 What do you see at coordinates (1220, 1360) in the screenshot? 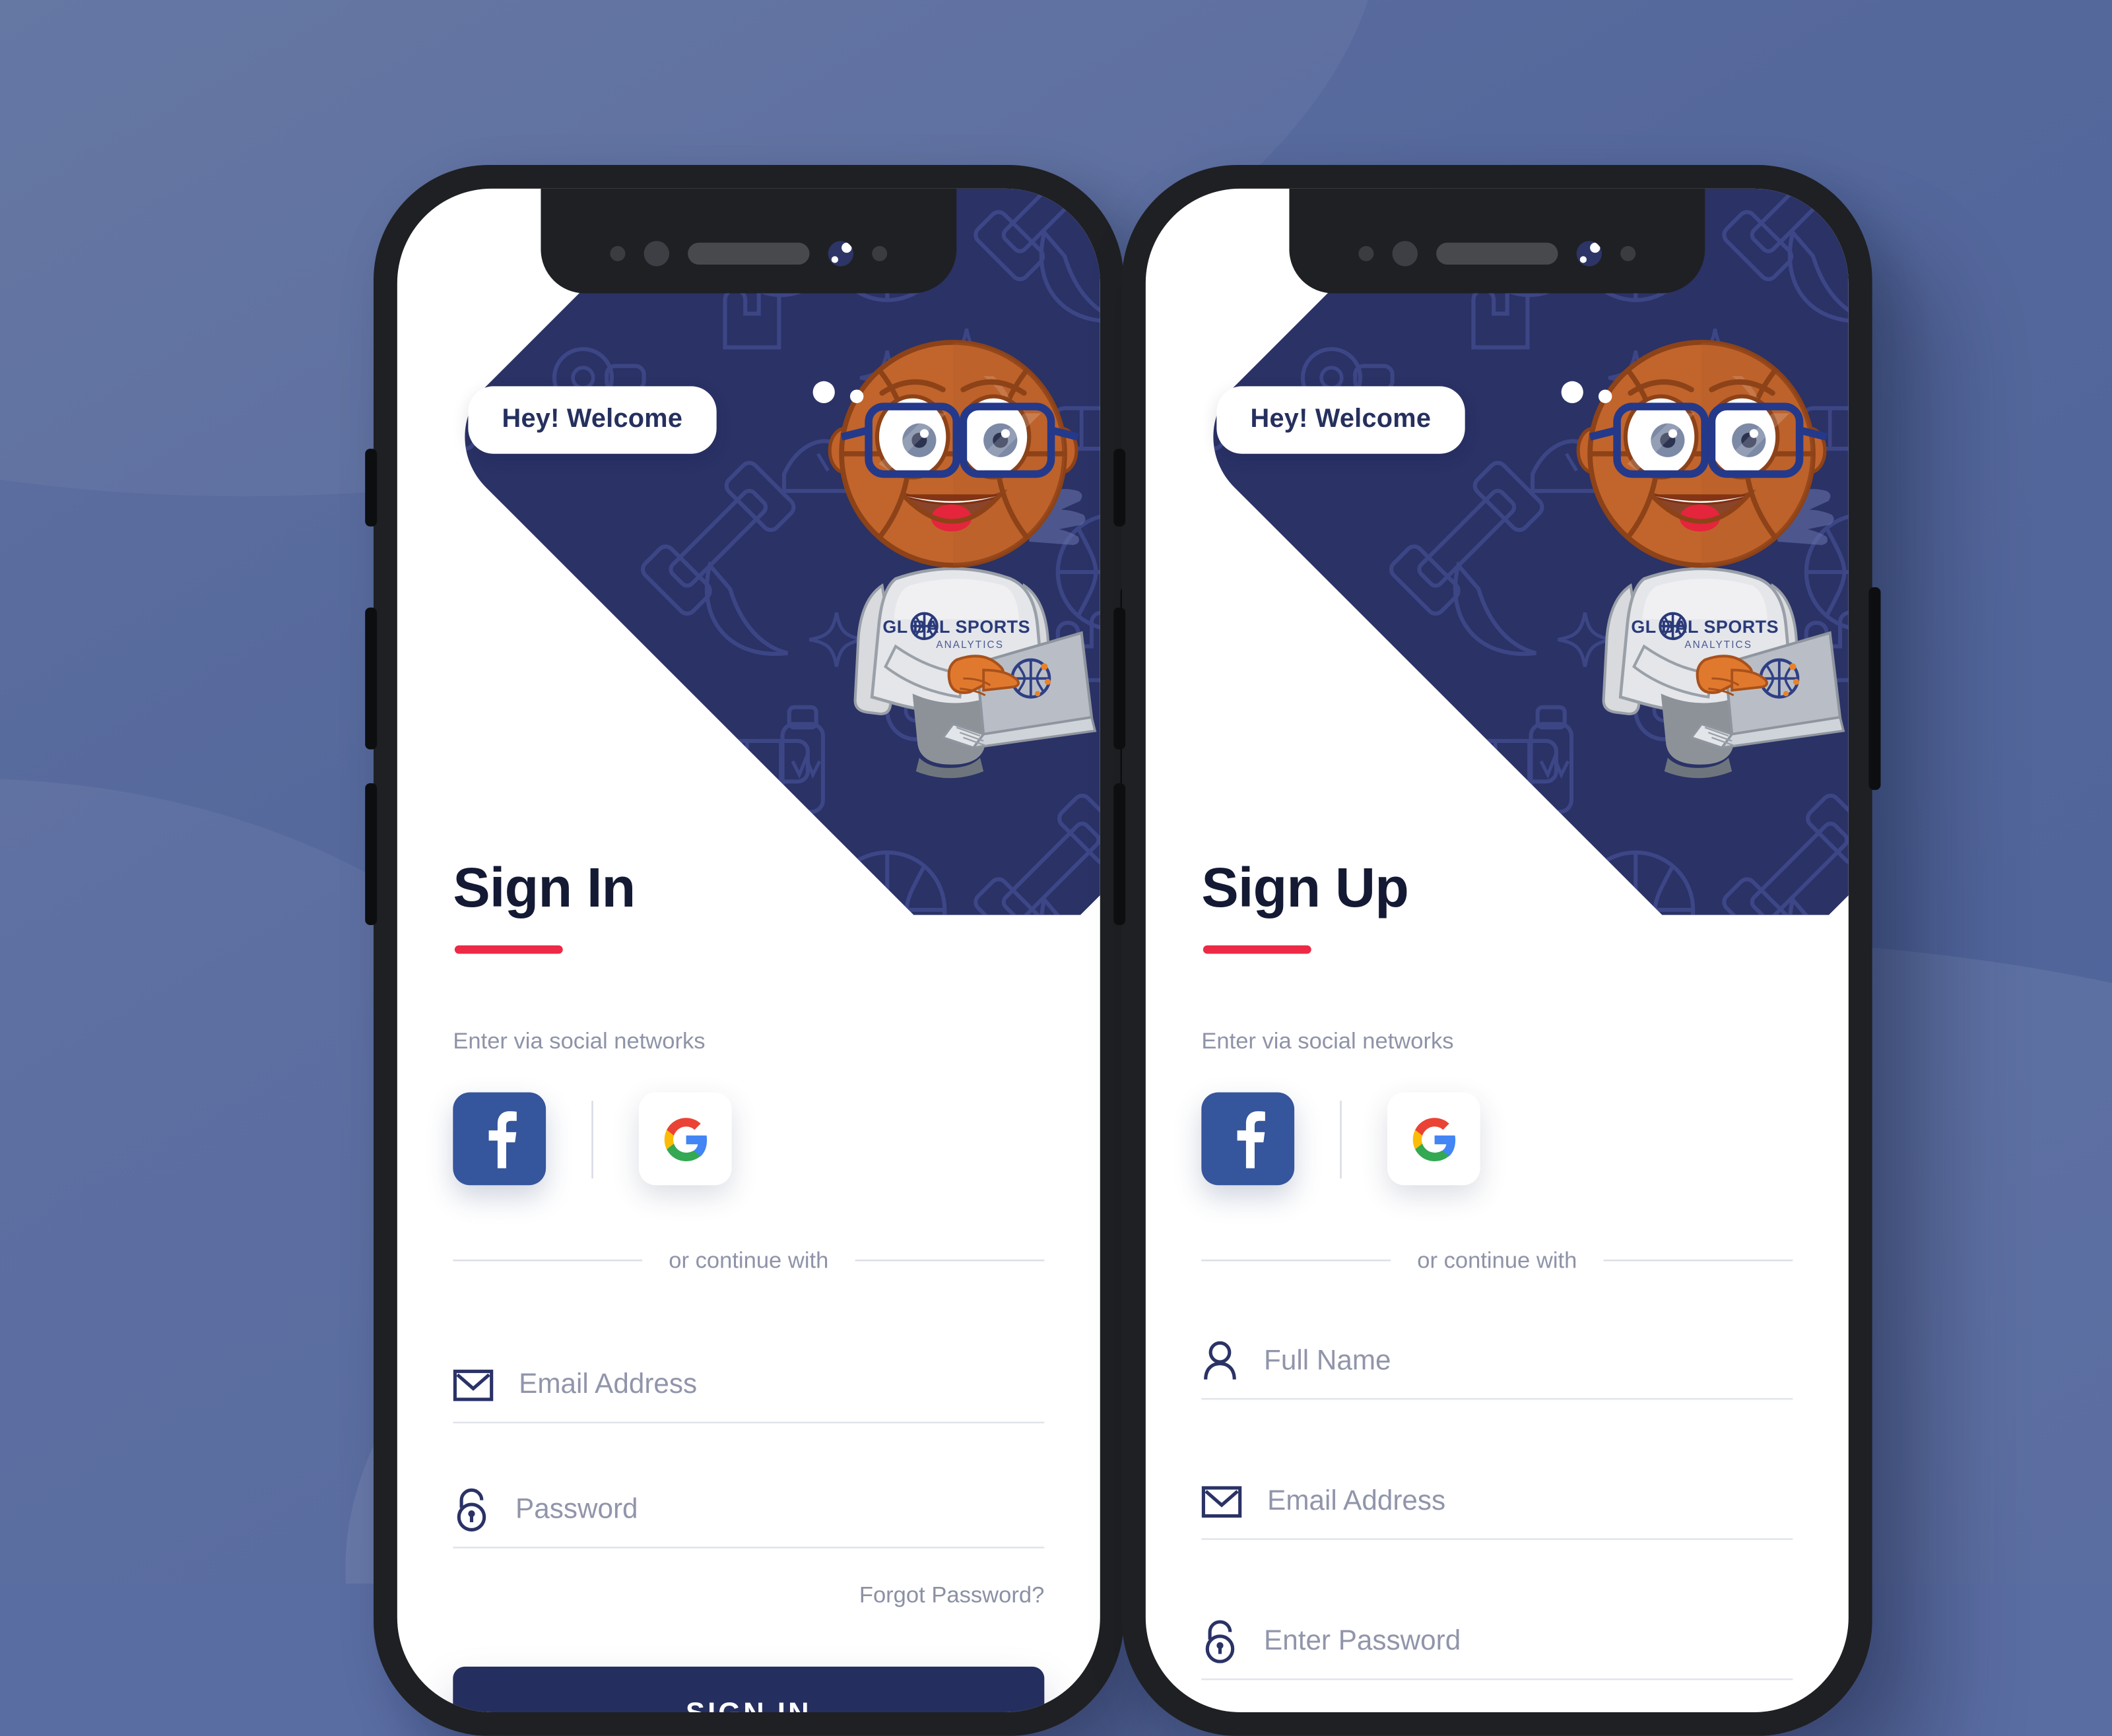
I see `user-icon` at bounding box center [1220, 1360].